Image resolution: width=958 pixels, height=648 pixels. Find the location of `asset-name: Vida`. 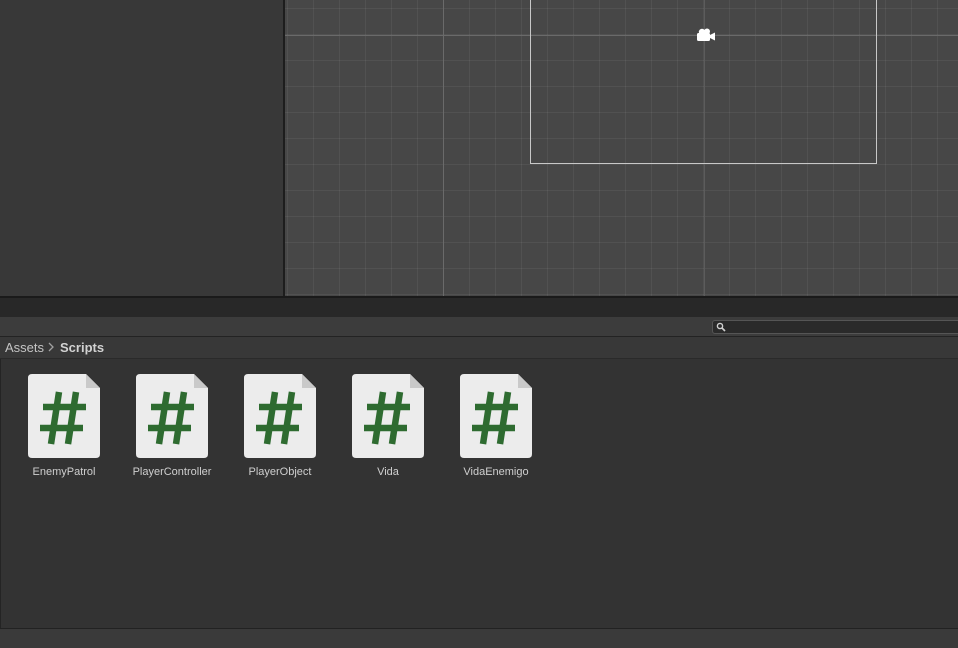

asset-name: Vida is located at coordinates (388, 472).